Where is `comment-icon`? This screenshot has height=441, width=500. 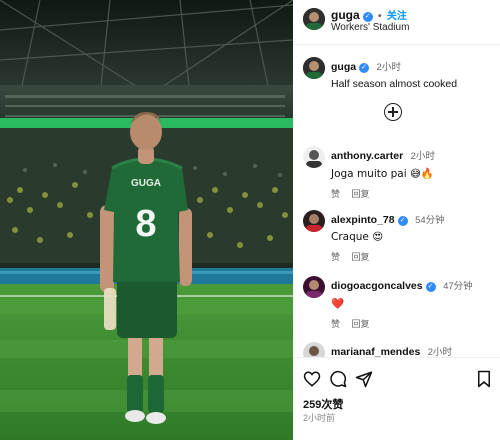
comment-icon is located at coordinates (338, 379).